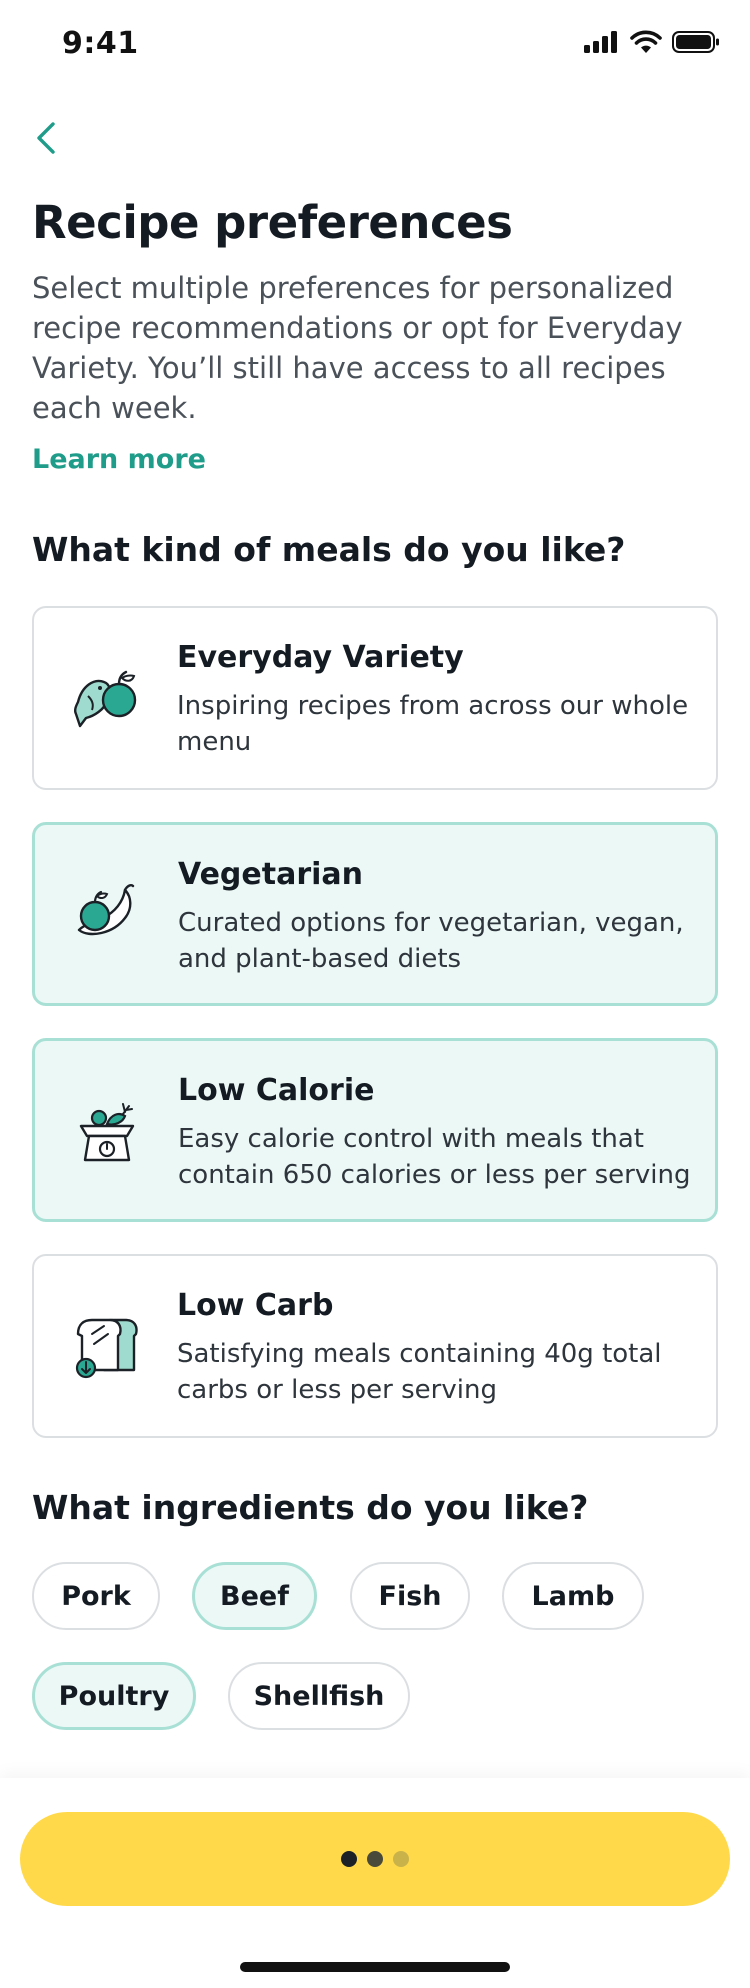  What do you see at coordinates (276, 1090) in the screenshot?
I see `meal-card-title: Low Calorie` at bounding box center [276, 1090].